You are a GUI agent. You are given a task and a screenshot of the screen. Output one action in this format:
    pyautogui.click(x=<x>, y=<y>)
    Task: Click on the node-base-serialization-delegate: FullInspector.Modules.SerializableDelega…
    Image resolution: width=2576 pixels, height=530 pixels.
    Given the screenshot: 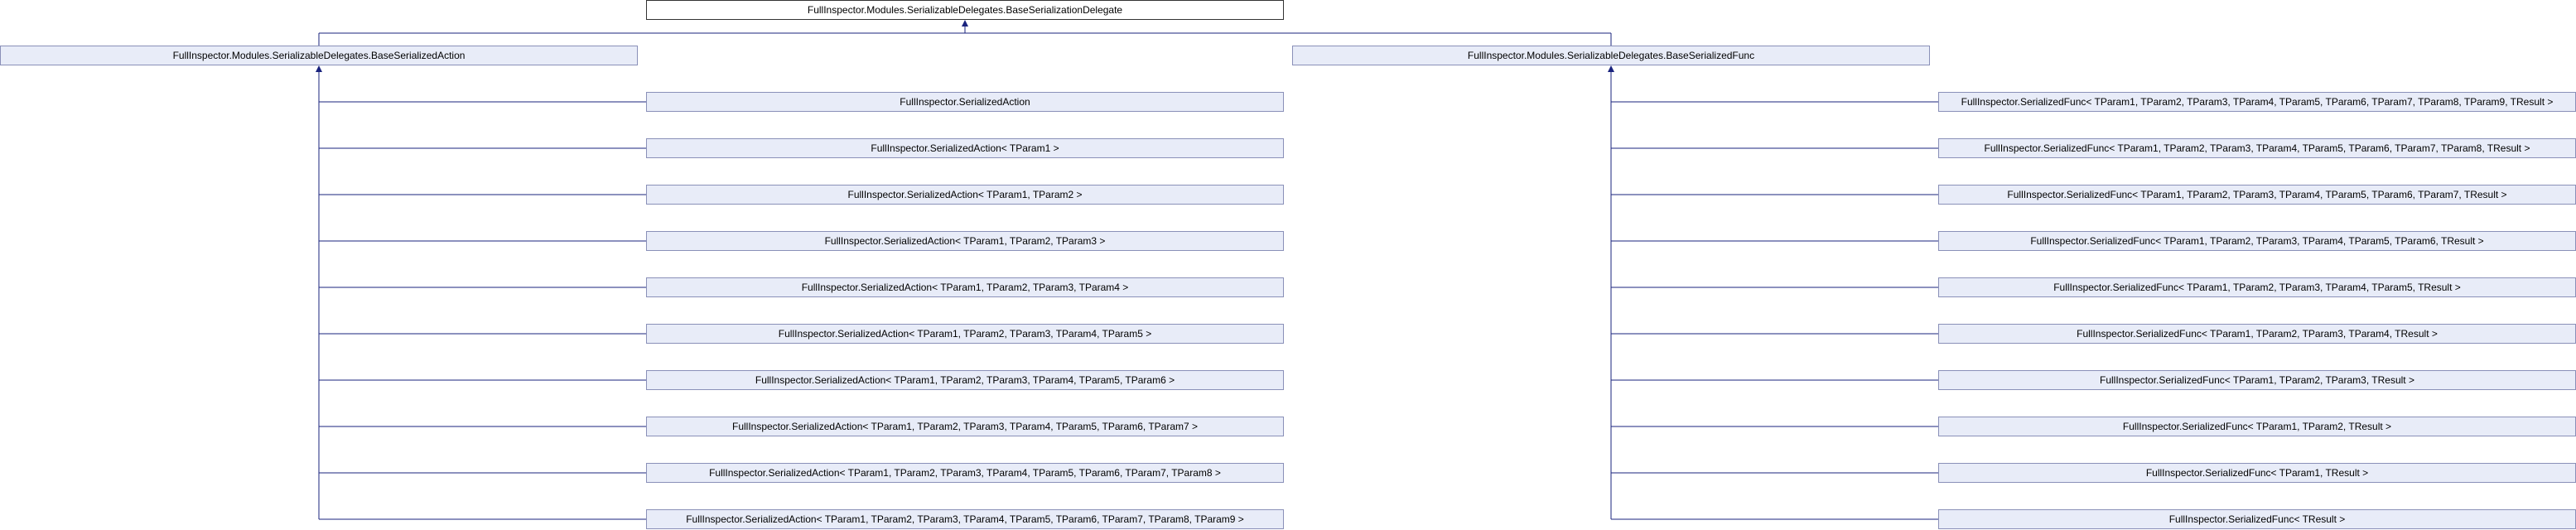 What is the action you would take?
    pyautogui.click(x=965, y=10)
    